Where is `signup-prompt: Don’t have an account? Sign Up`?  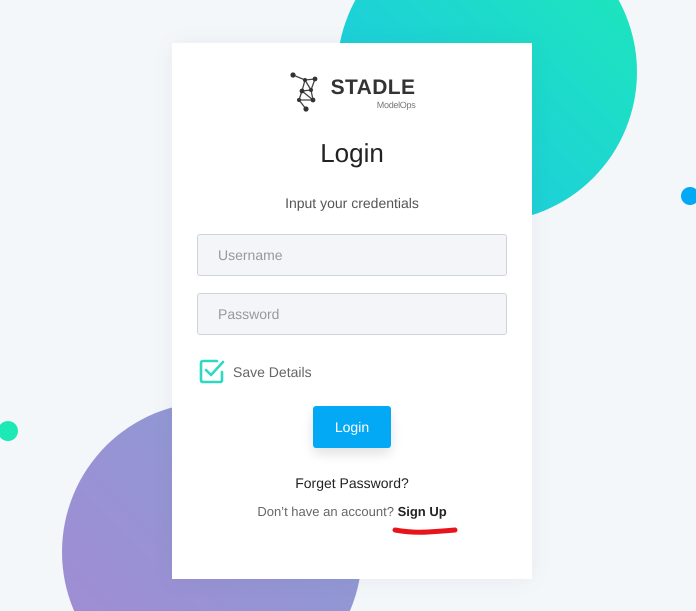
signup-prompt: Don’t have an account? Sign Up is located at coordinates (352, 512).